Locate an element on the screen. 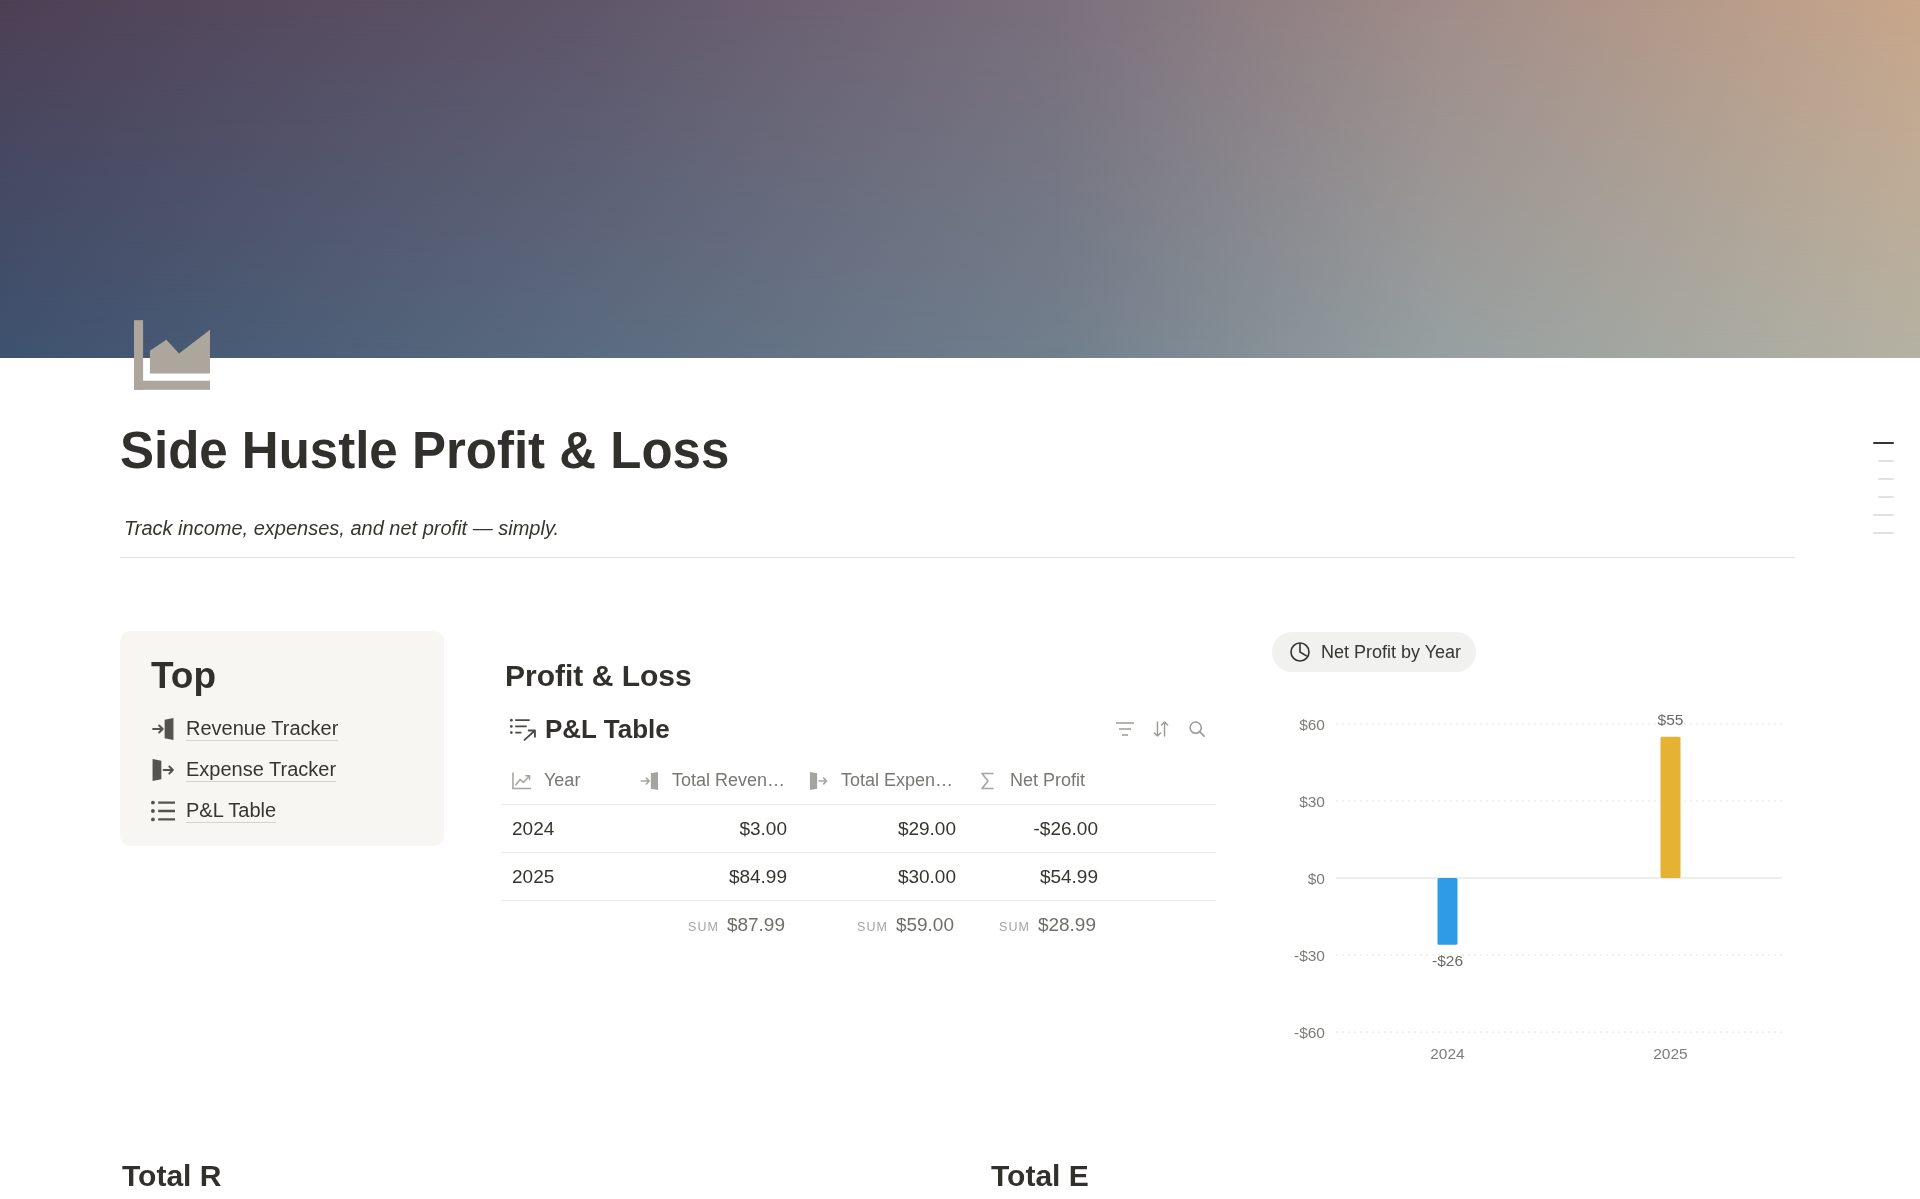 The image size is (1920, 1199). pie-chart-icon is located at coordinates (1300, 652).